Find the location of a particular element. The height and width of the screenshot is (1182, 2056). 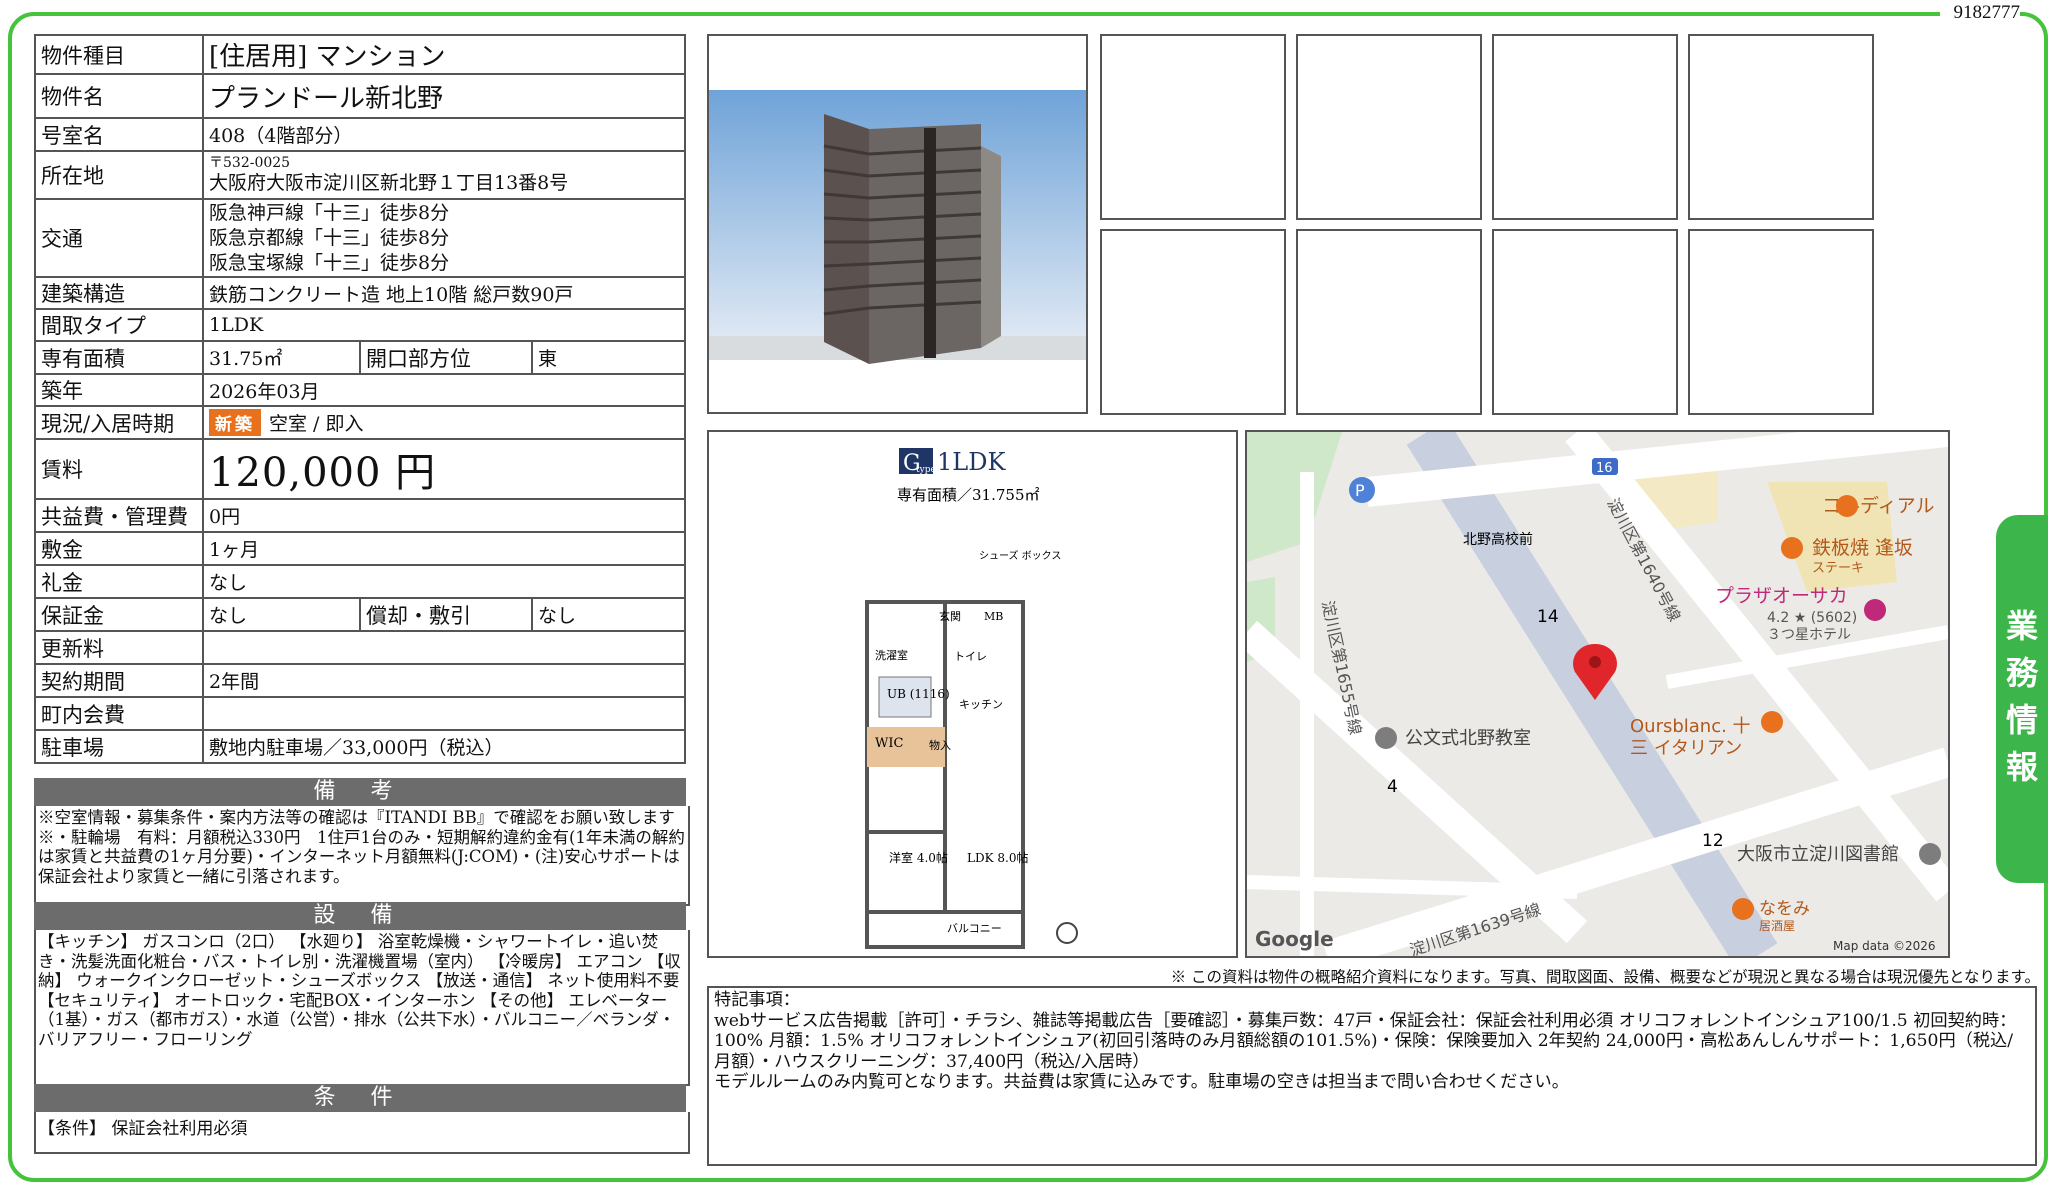

access-line: 阪急神戸線「十三」徒歩8分 is located at coordinates (329, 212).